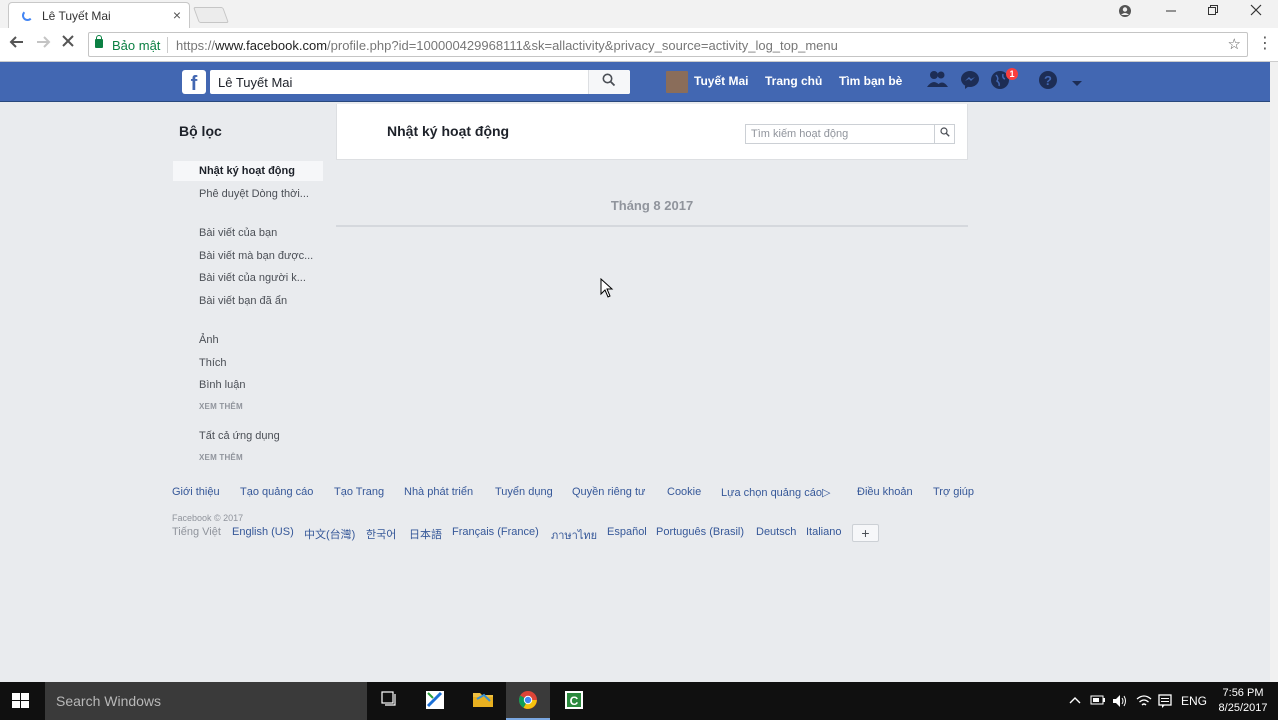 Image resolution: width=1278 pixels, height=720 pixels. What do you see at coordinates (1077, 82) in the screenshot?
I see `account-menu-caret-icon` at bounding box center [1077, 82].